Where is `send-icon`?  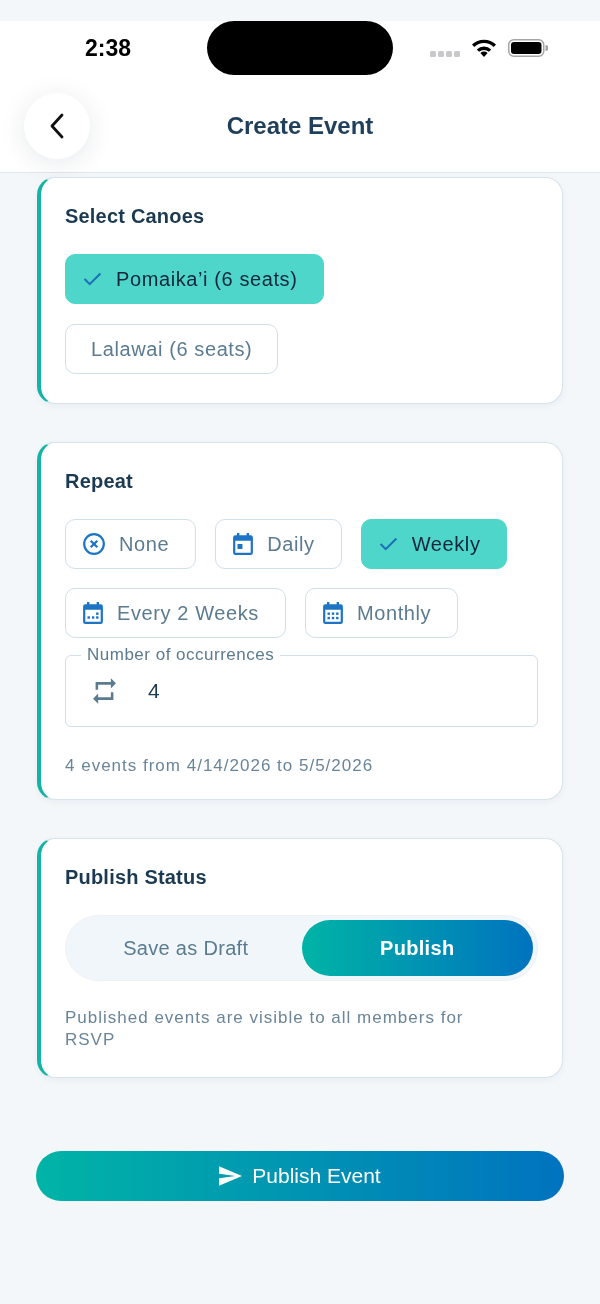 send-icon is located at coordinates (231, 1176).